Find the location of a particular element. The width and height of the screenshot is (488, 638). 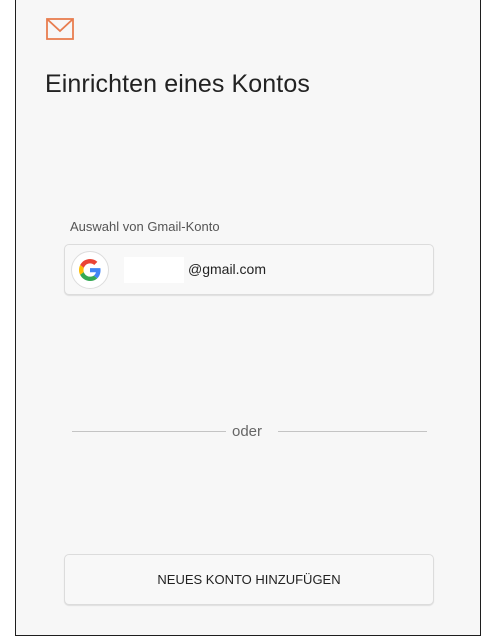

page-title: Einrichten eines Kontos is located at coordinates (177, 84).